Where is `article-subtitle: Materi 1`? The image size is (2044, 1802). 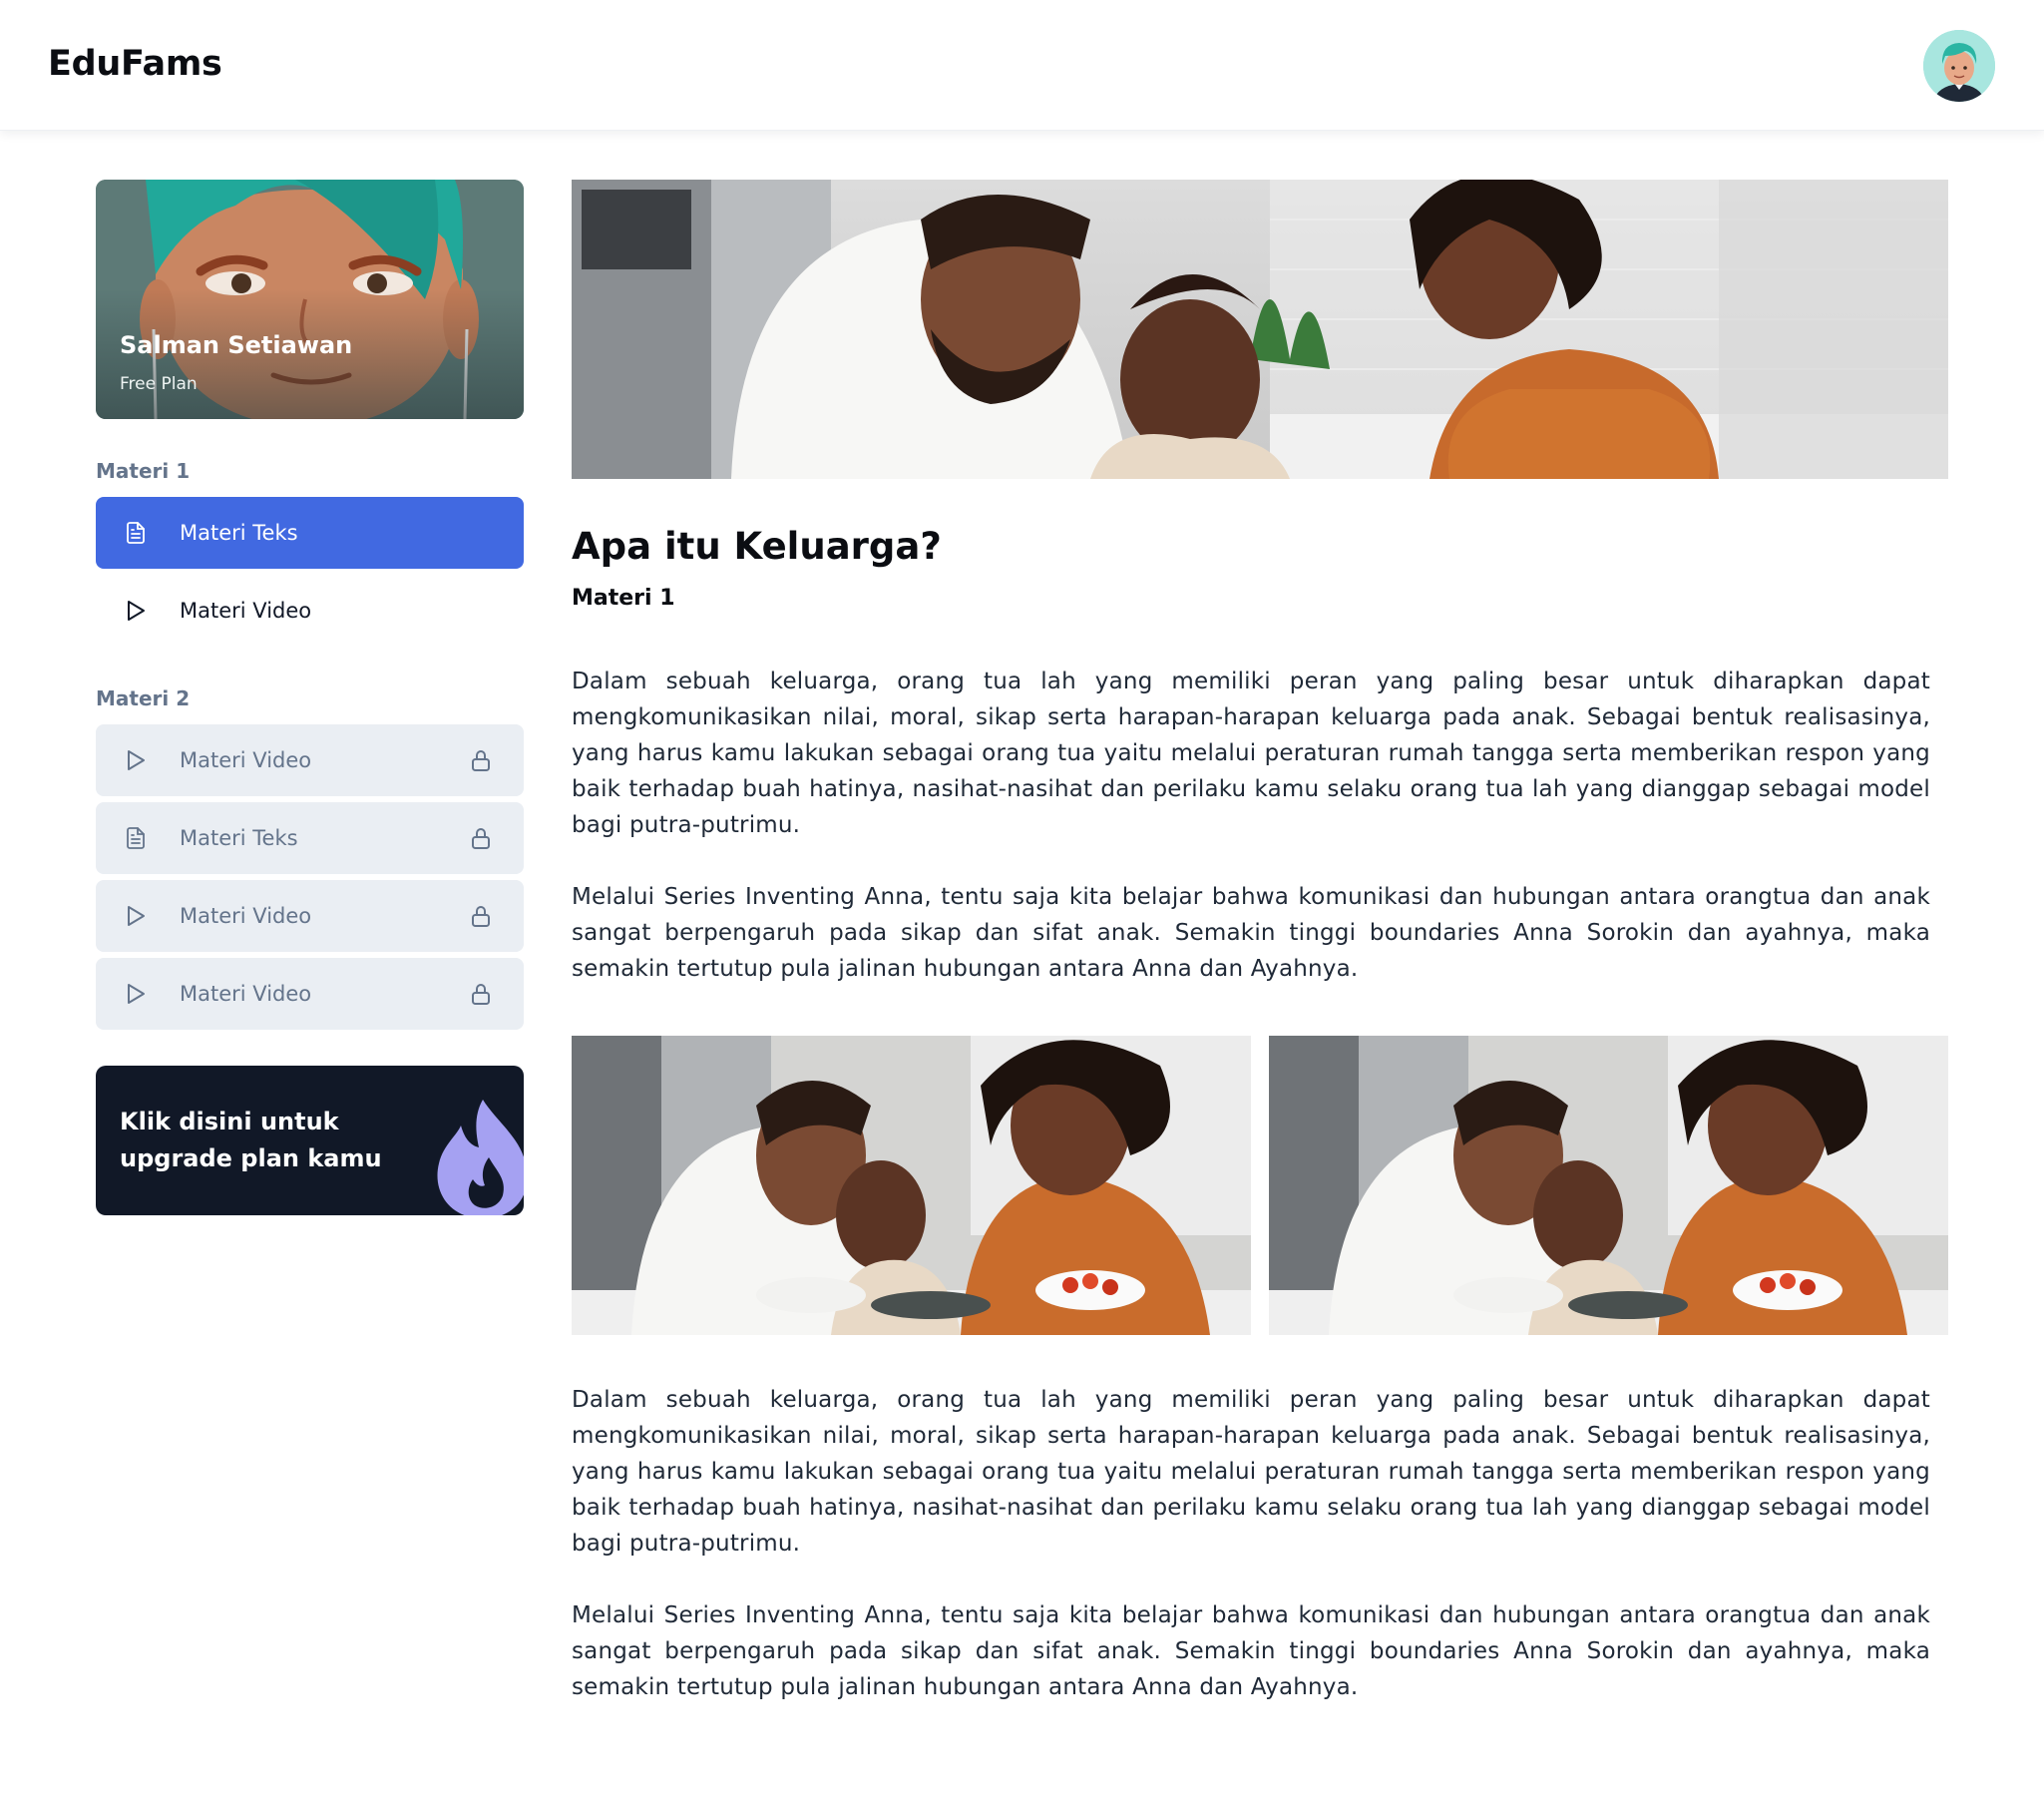 article-subtitle: Materi 1 is located at coordinates (623, 598).